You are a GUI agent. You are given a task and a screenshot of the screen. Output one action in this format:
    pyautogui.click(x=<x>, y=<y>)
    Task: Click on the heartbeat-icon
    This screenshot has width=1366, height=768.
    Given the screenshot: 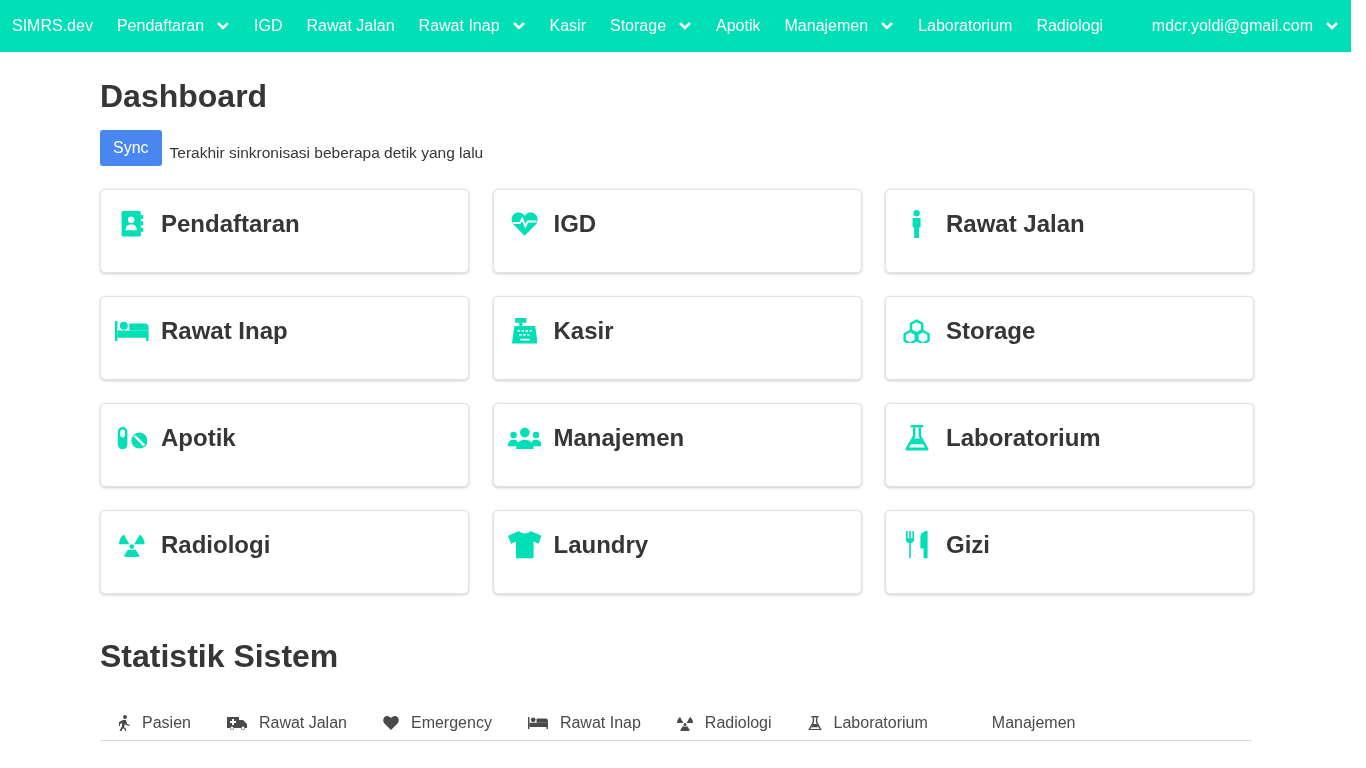 What is the action you would take?
    pyautogui.click(x=524, y=224)
    